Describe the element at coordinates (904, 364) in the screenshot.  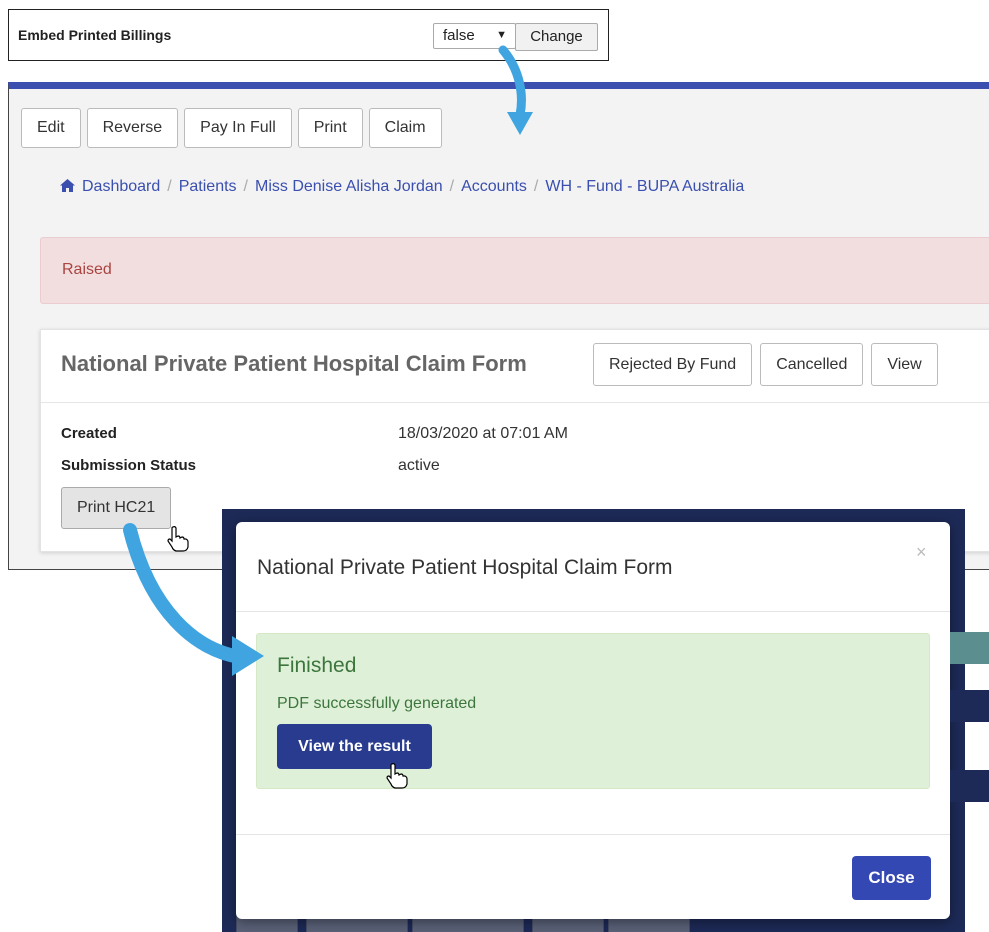
I see `view-button: View` at that location.